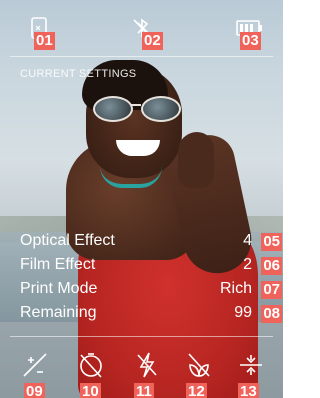 This screenshot has width=320, height=398. I want to click on tag-02: 02, so click(152, 41).